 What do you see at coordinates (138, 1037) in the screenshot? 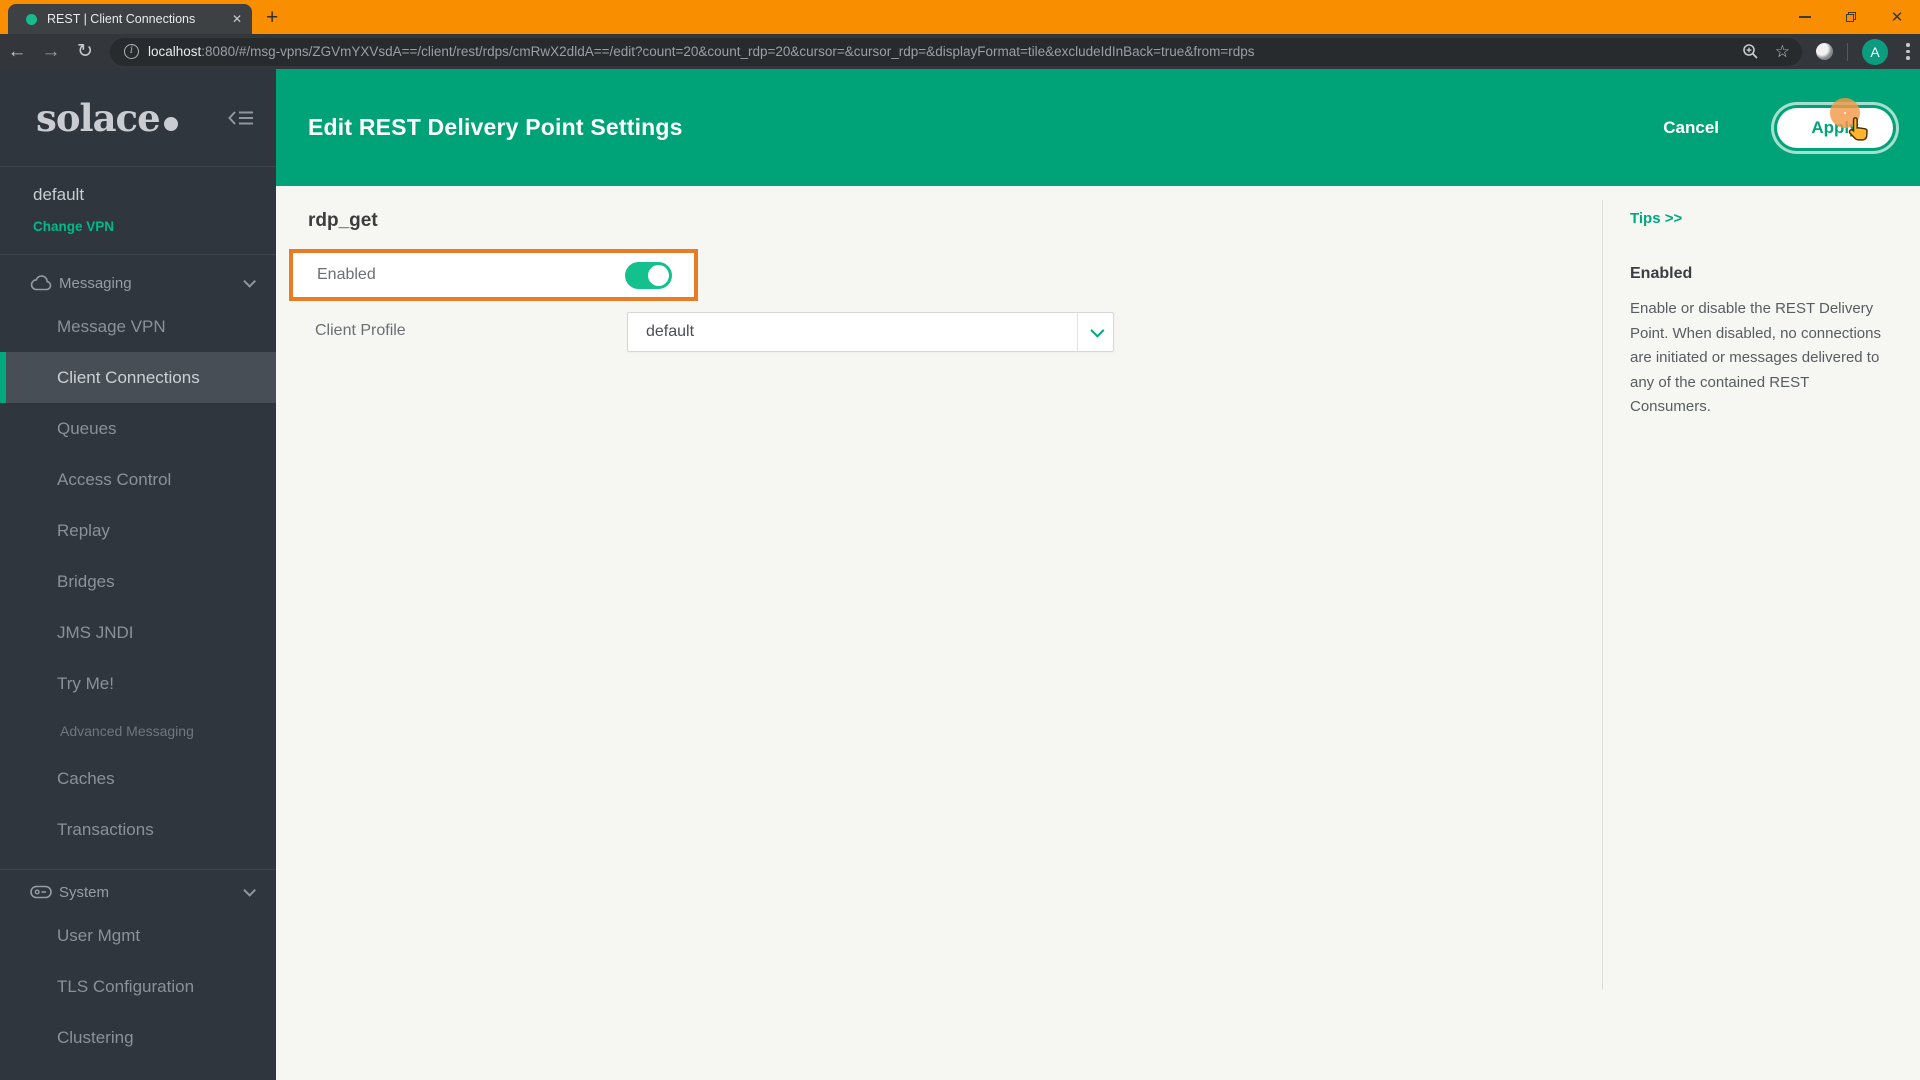
I see `sidebar-item-clustering: Clustering` at bounding box center [138, 1037].